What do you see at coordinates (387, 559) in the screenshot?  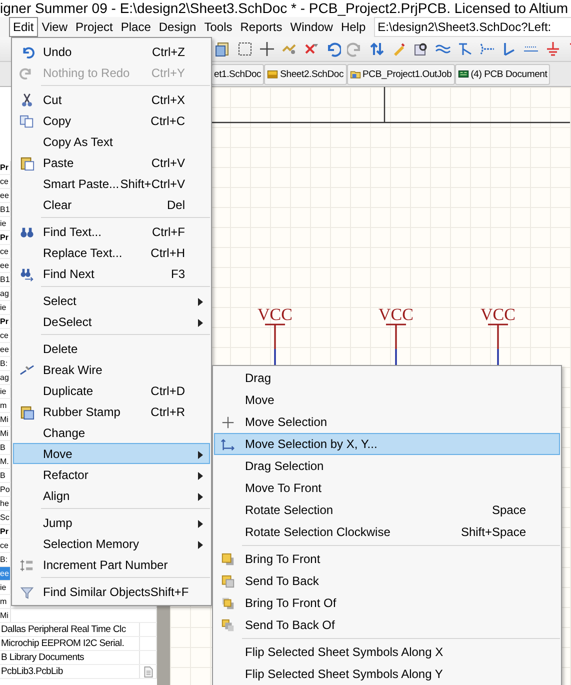 I see `menu-item: Bring To Front` at bounding box center [387, 559].